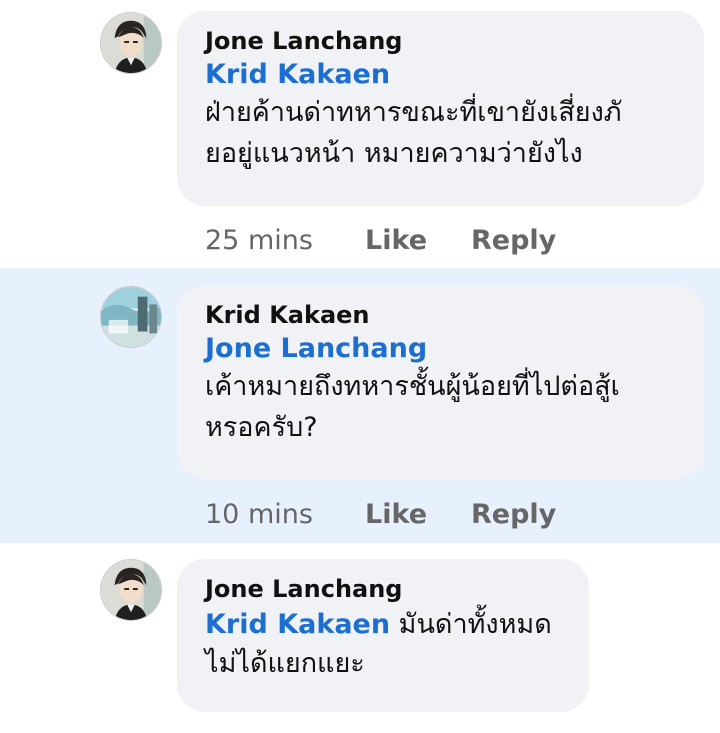 This screenshot has width=720, height=733. I want to click on comment-text-line: ยอยู่แนวหน้า หมายความว่ายังไง, so click(394, 153).